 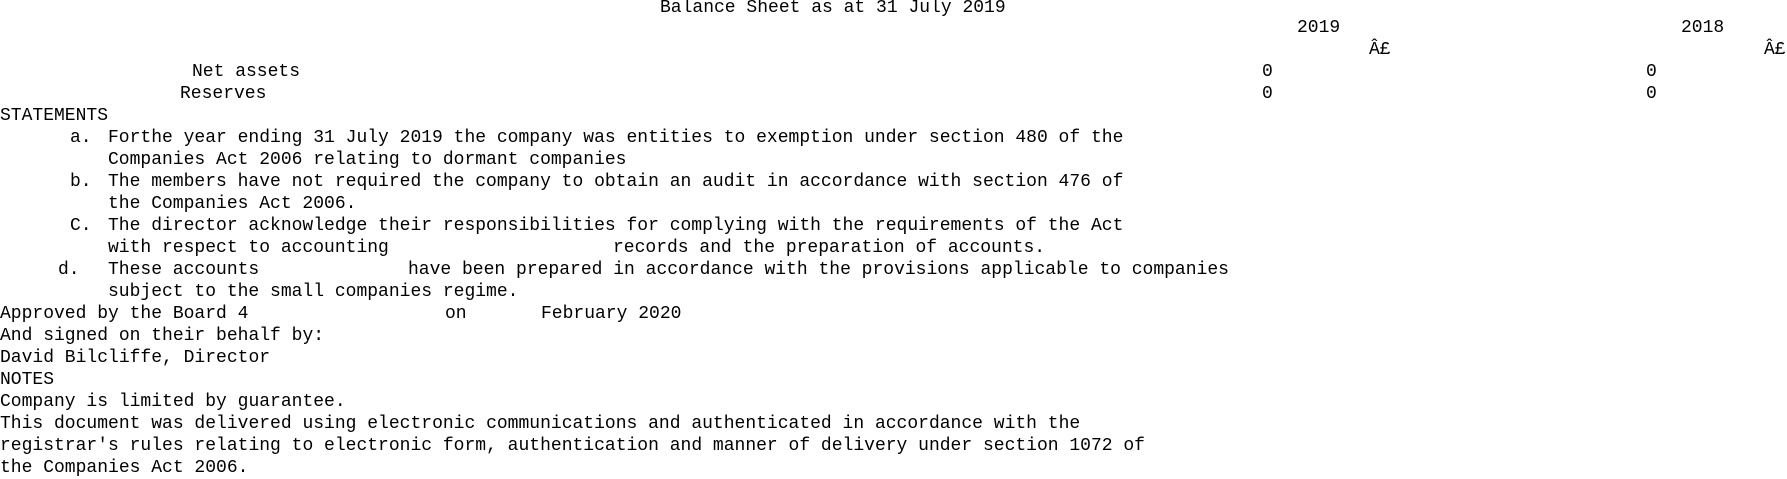 I want to click on statement-c-line2-part1: with respect to accounting, so click(x=248, y=248).